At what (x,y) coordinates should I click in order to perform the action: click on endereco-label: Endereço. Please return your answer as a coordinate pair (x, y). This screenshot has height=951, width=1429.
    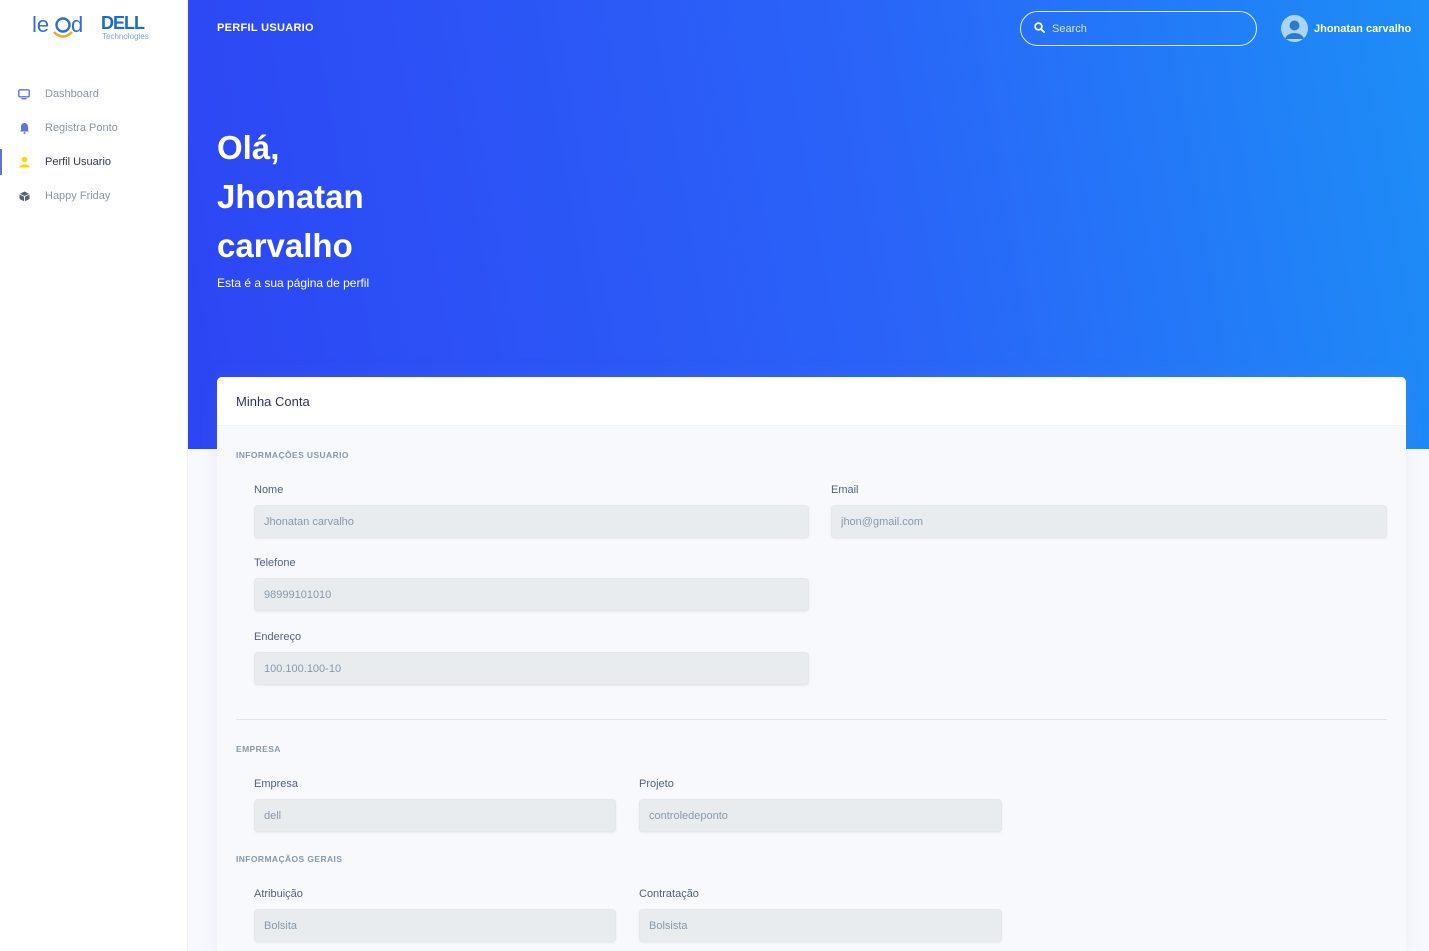
    Looking at the image, I should click on (278, 637).